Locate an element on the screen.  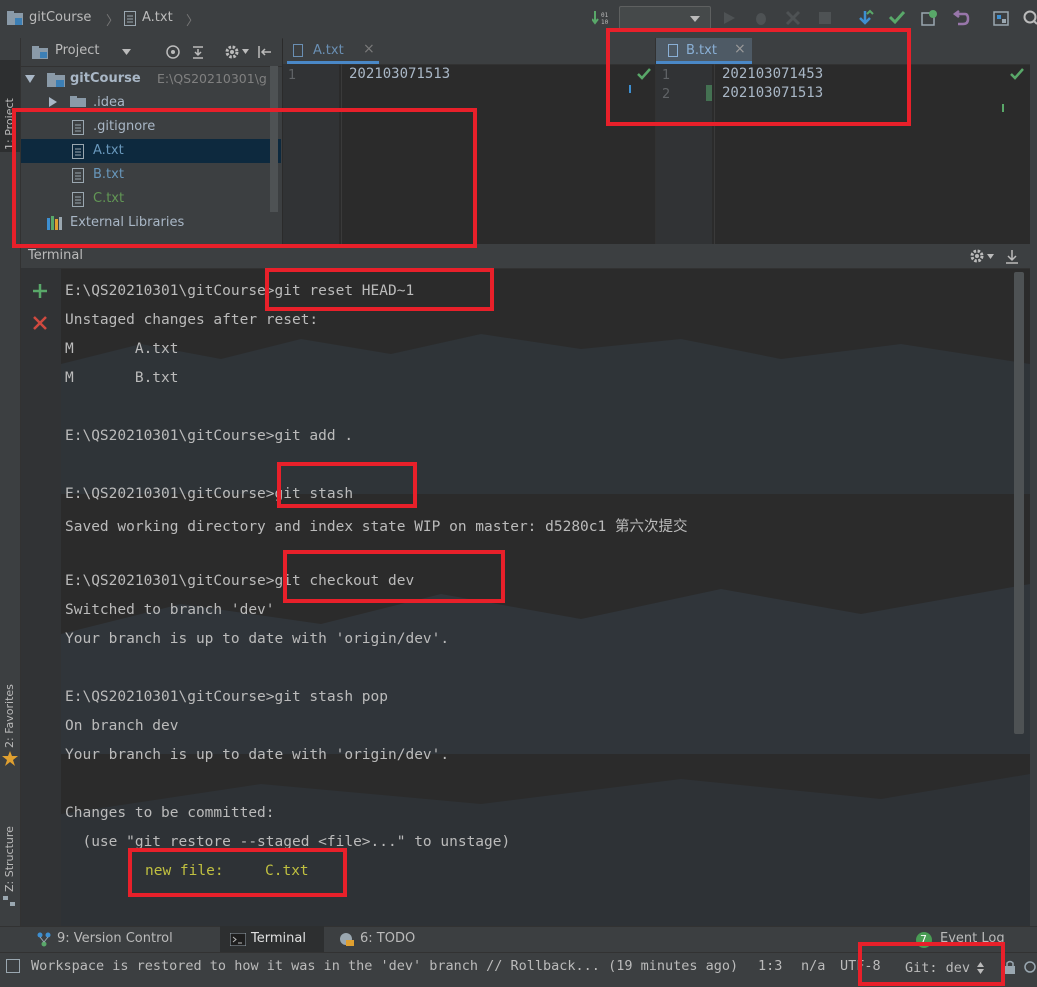
breadcrumb-project: gitCourse is located at coordinates (60, 17).